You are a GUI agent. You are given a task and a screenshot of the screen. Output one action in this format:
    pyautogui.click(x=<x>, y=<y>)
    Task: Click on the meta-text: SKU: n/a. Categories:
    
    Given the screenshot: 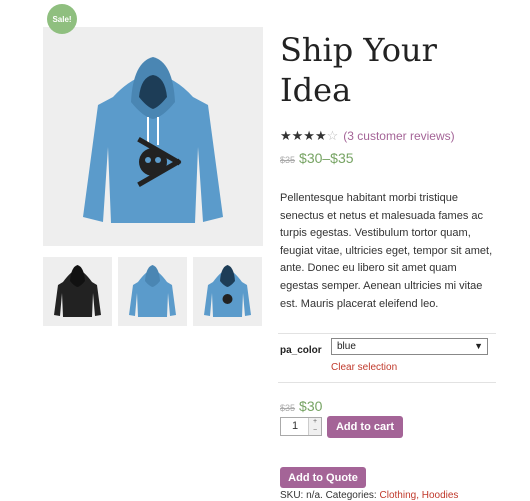 What is the action you would take?
    pyautogui.click(x=330, y=495)
    